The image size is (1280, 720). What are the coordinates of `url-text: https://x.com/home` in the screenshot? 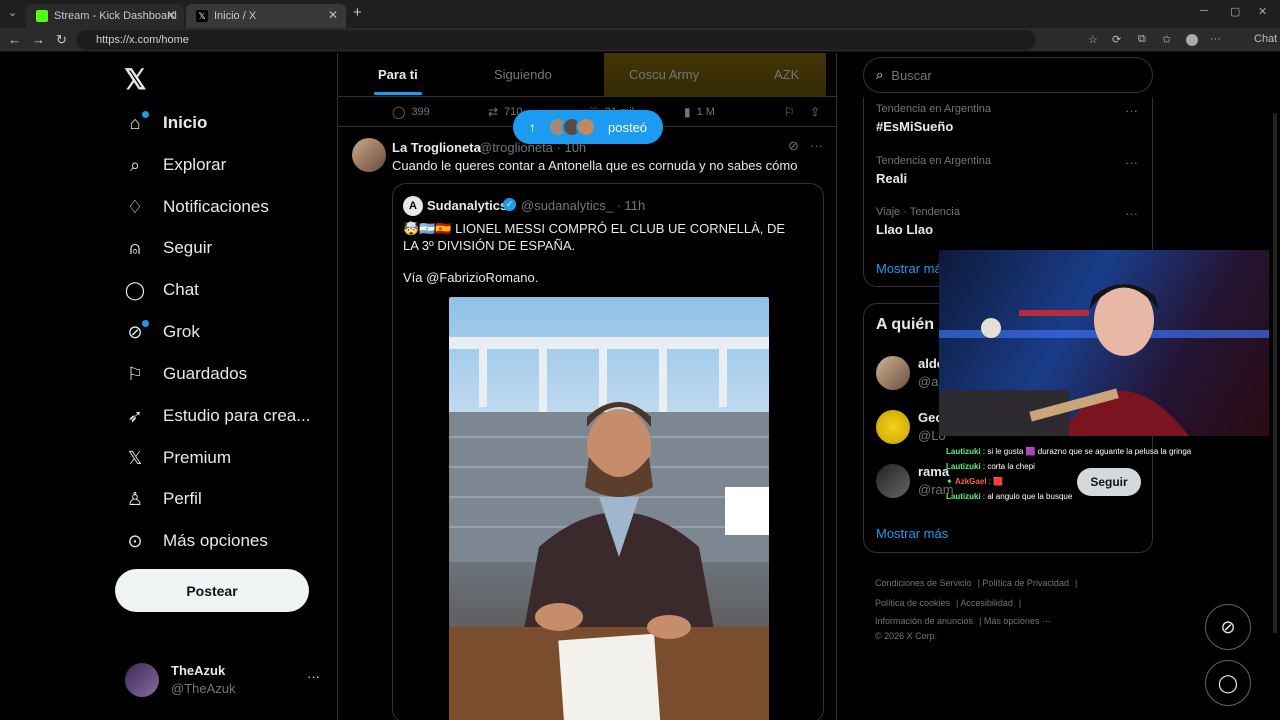 It's located at (142, 40).